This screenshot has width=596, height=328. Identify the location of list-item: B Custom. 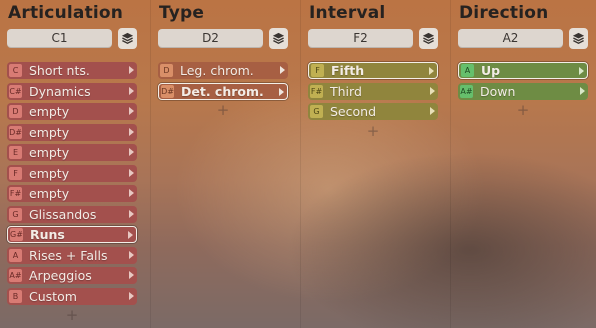
(72, 296).